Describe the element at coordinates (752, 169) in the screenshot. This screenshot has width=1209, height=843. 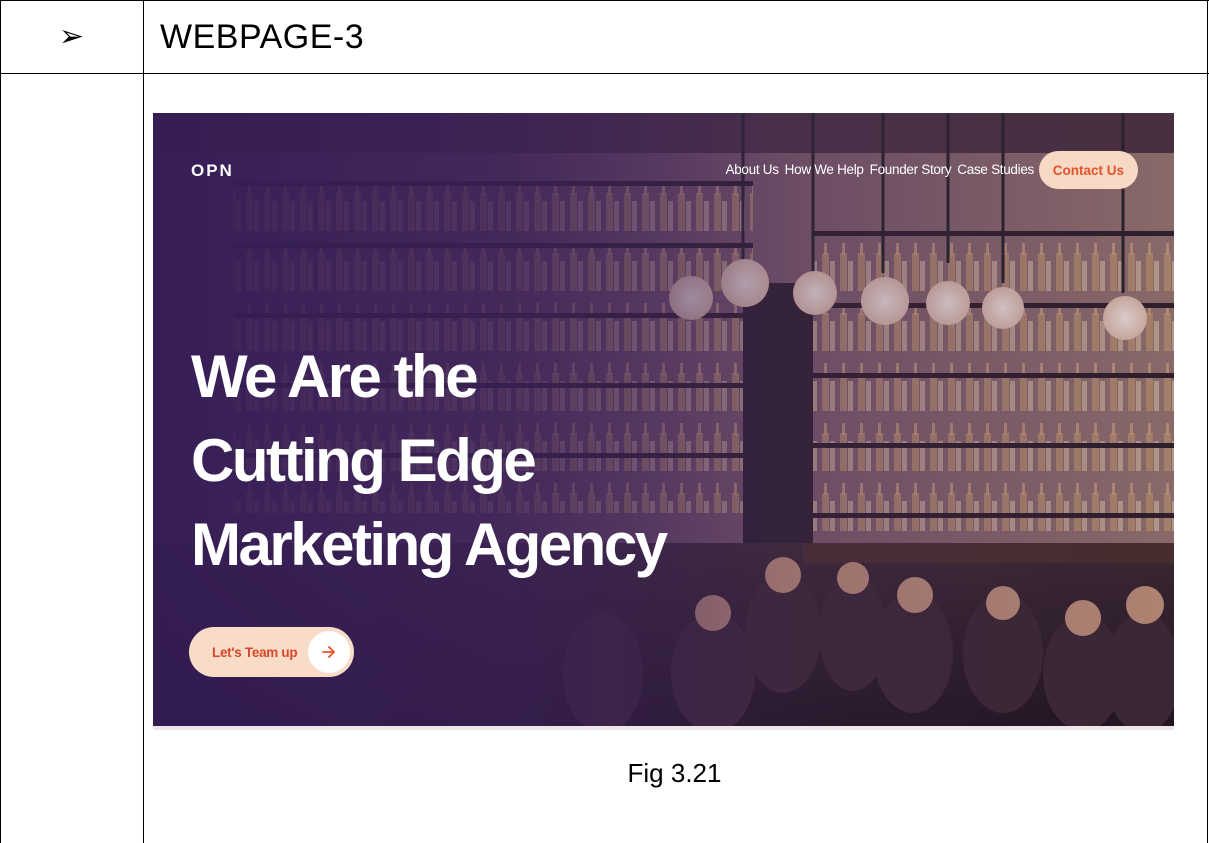
I see `nav-link-about-us: About Us` at that location.